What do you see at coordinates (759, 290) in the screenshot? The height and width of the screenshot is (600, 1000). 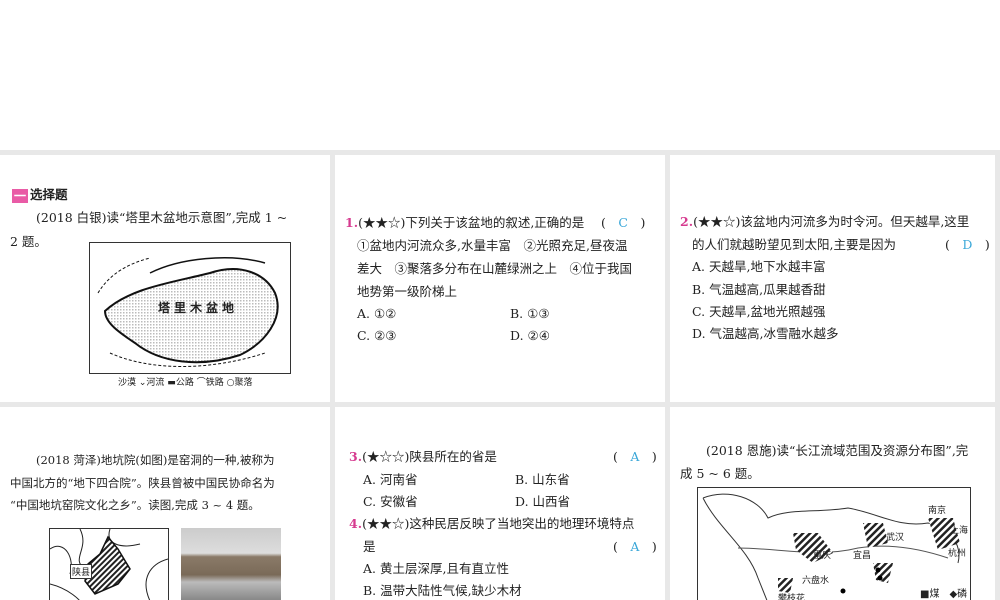 I see `option-b: B. 气温越高,瓜果越香甜` at bounding box center [759, 290].